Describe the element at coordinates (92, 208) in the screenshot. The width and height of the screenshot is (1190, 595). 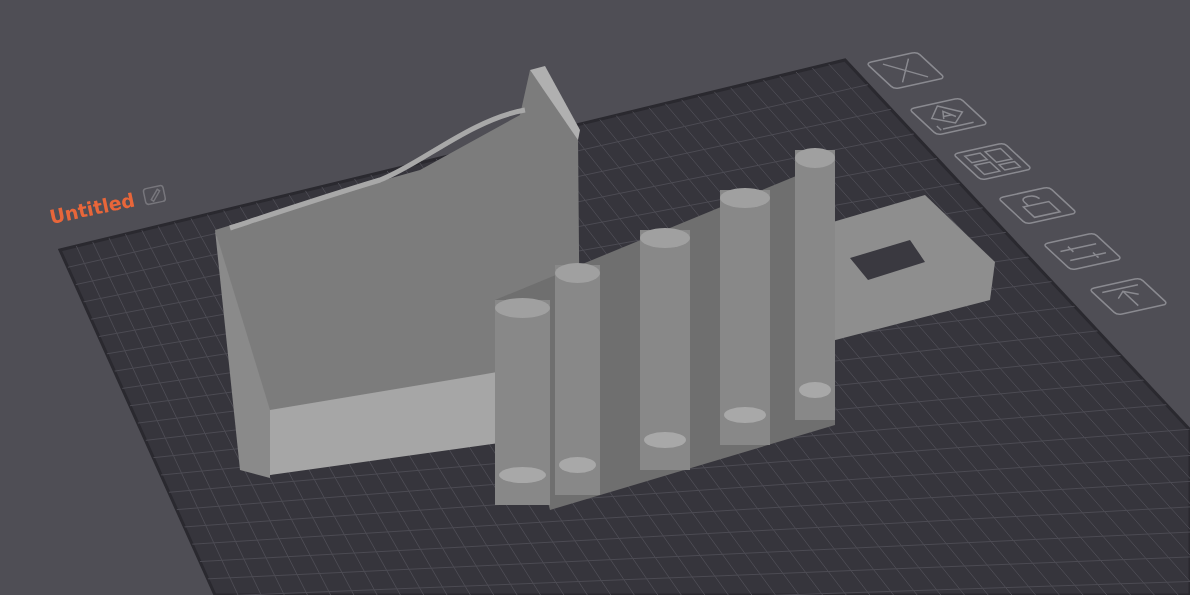
I see `project-title: Untitled` at that location.